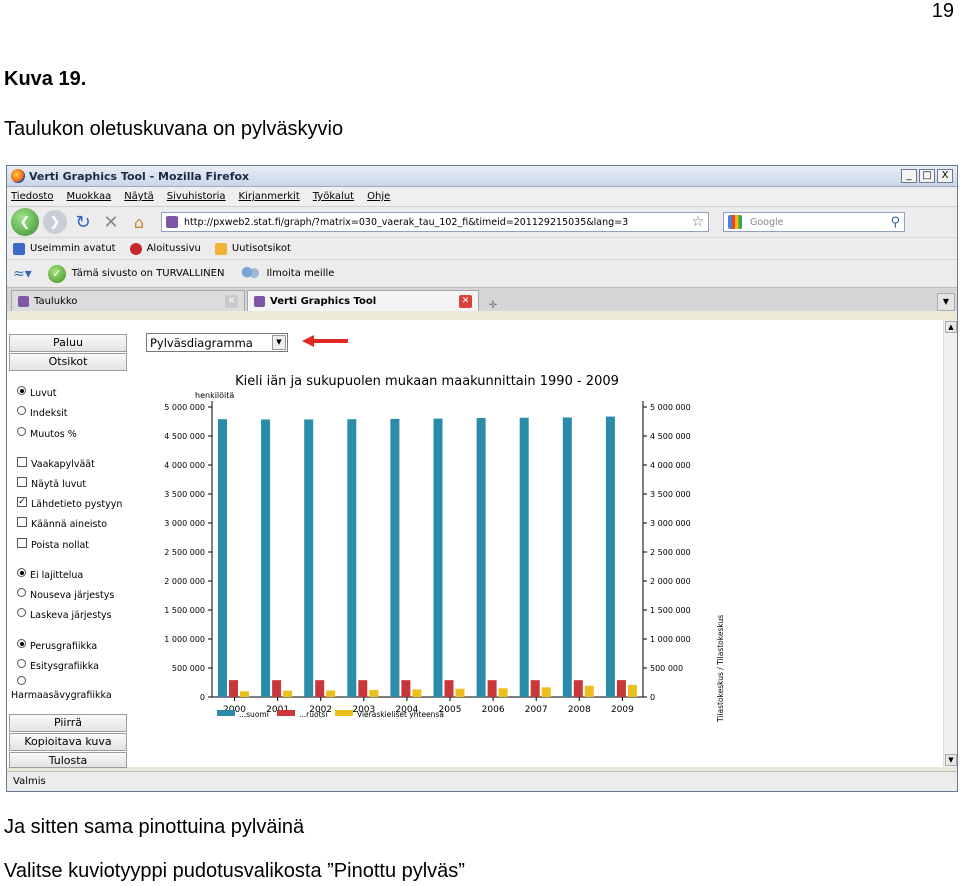 This screenshot has height=886, width=960. I want to click on option-label: Käännä aineisto, so click(69, 524).